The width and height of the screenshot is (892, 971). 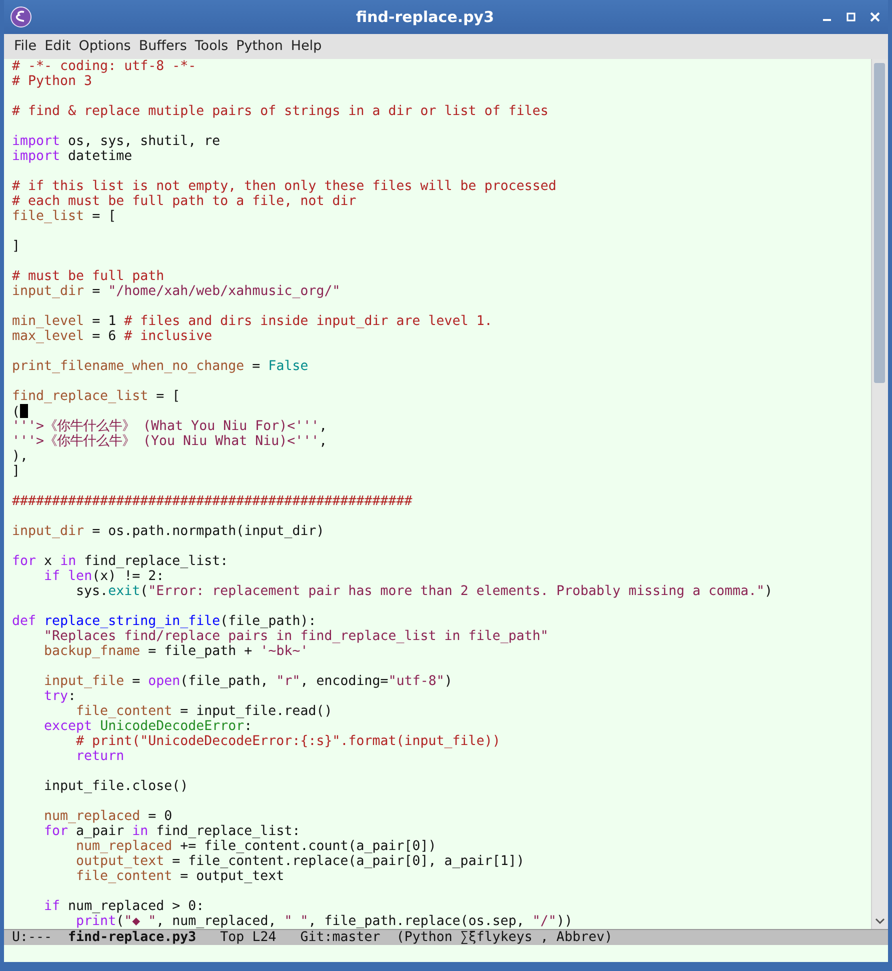 I want to click on buffer-status: U:---, so click(x=32, y=938).